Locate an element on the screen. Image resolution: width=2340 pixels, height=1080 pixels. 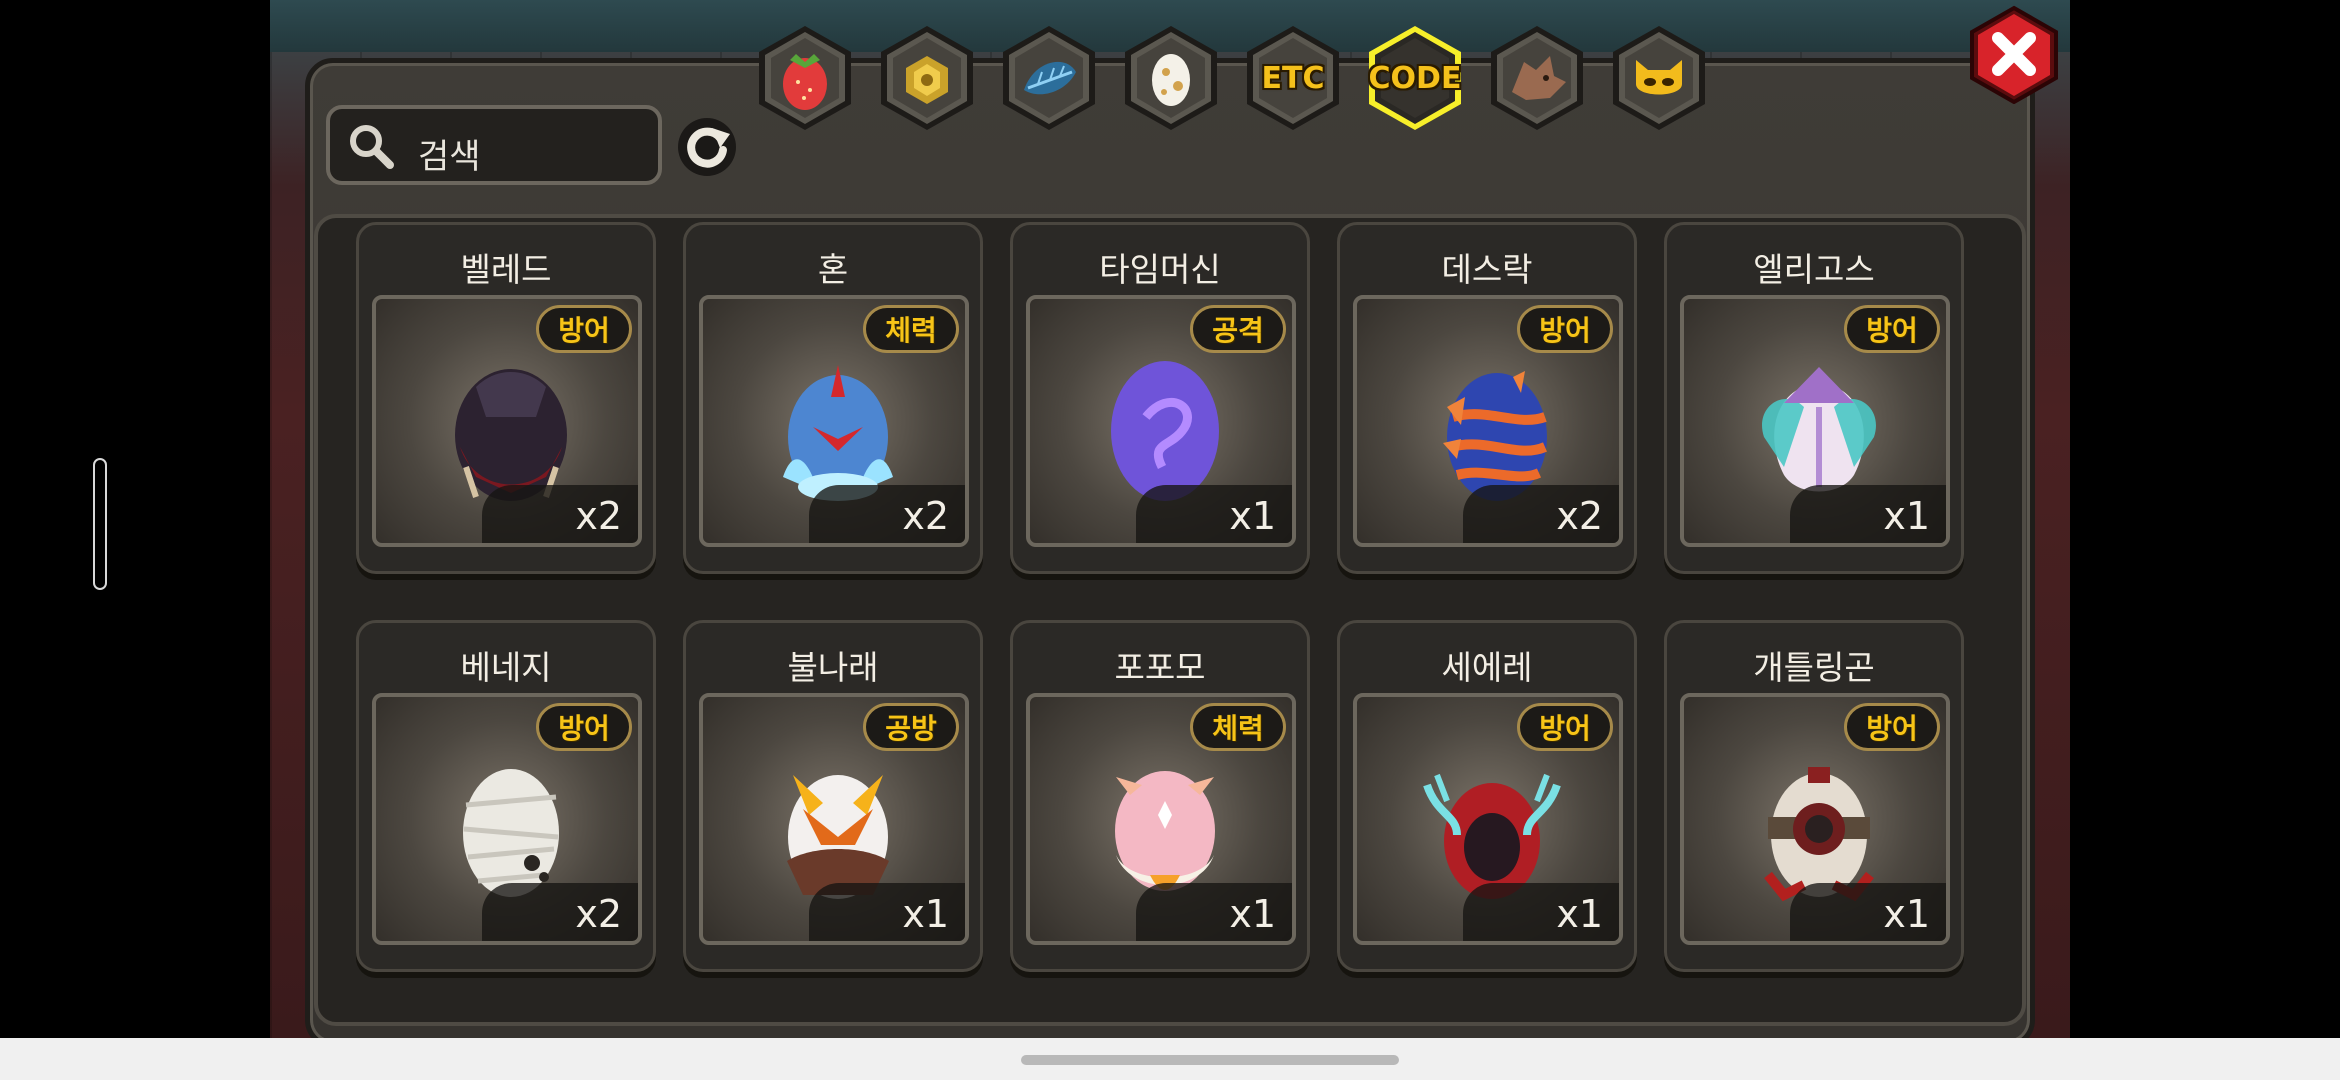
item-name: 포포모 is located at coordinates (1160, 667).